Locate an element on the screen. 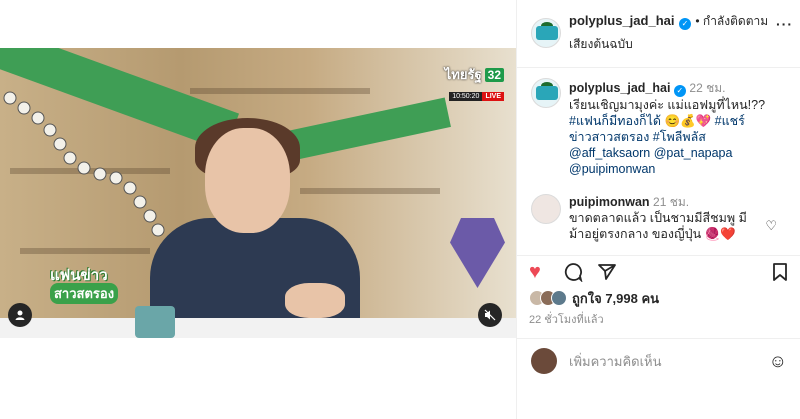 Image resolution: width=800 pixels, height=419 pixels. share-icon is located at coordinates (607, 274).